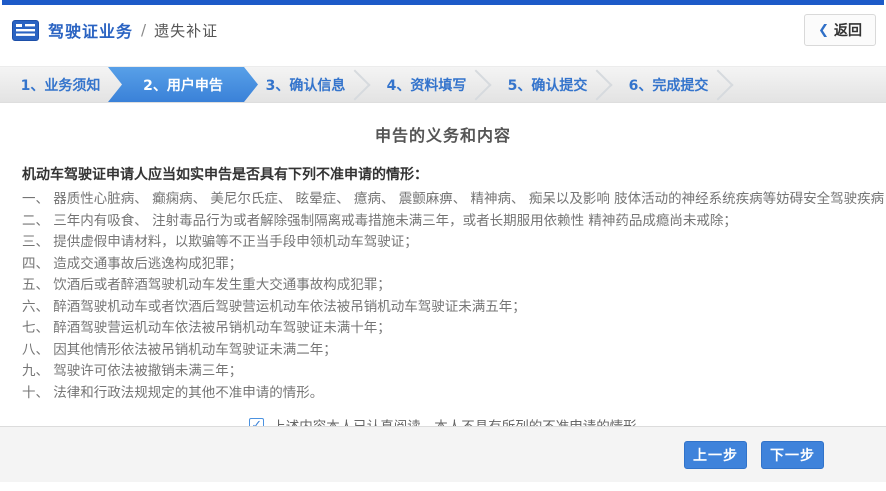 This screenshot has height=491, width=886. What do you see at coordinates (715, 455) in the screenshot?
I see `prev-step-button: 上一步` at bounding box center [715, 455].